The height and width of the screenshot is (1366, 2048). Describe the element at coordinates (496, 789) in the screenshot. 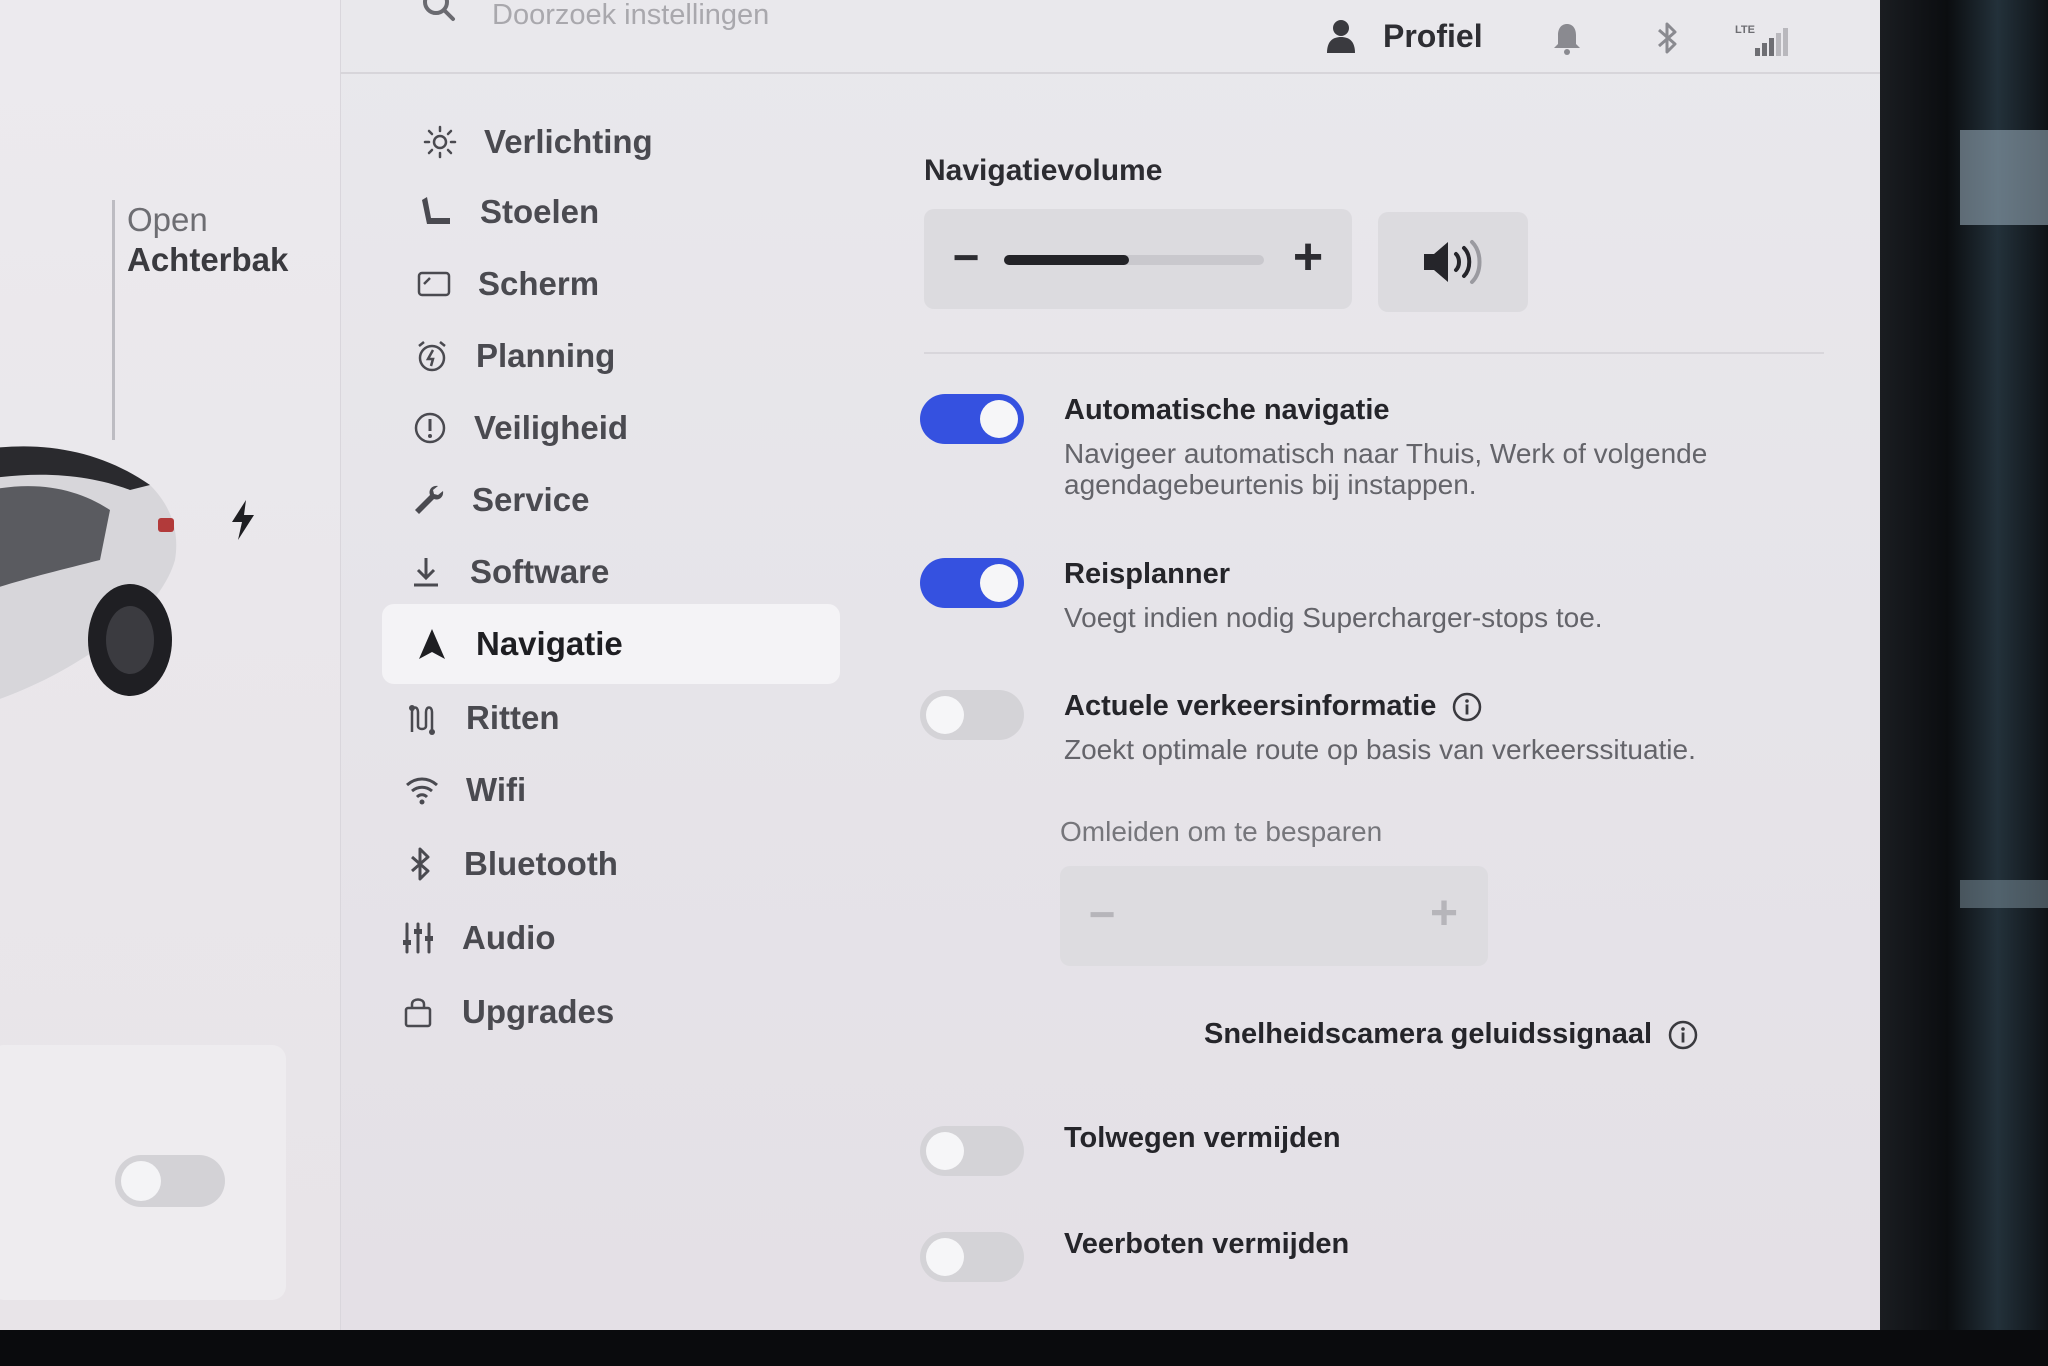

I see `sidebar-item-label: Wifi` at that location.